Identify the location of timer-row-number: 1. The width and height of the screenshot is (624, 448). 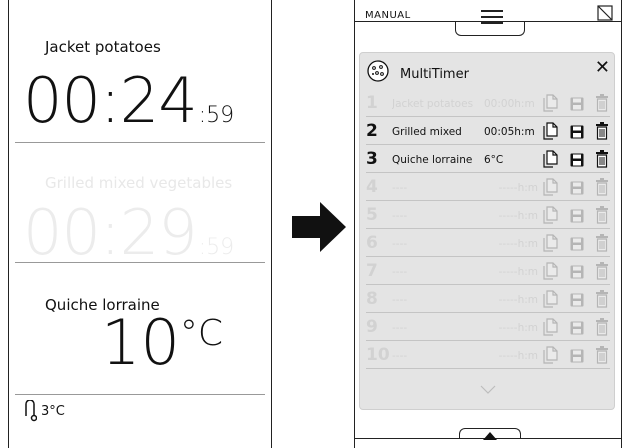
(372, 103).